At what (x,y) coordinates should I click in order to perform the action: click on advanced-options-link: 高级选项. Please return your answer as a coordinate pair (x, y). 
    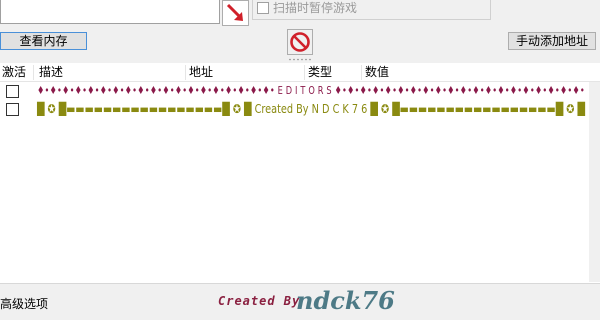
    Looking at the image, I should click on (24, 303).